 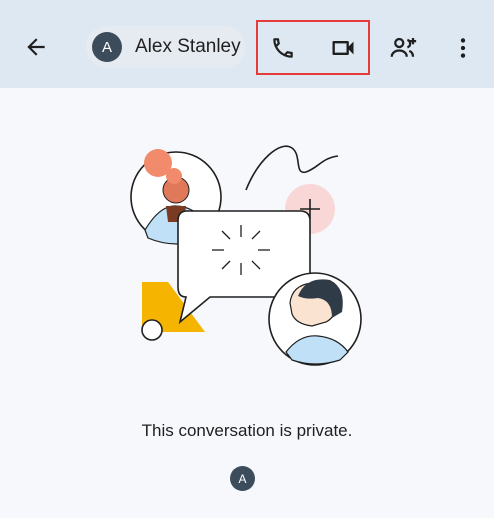 I want to click on back-button, so click(x=36, y=47).